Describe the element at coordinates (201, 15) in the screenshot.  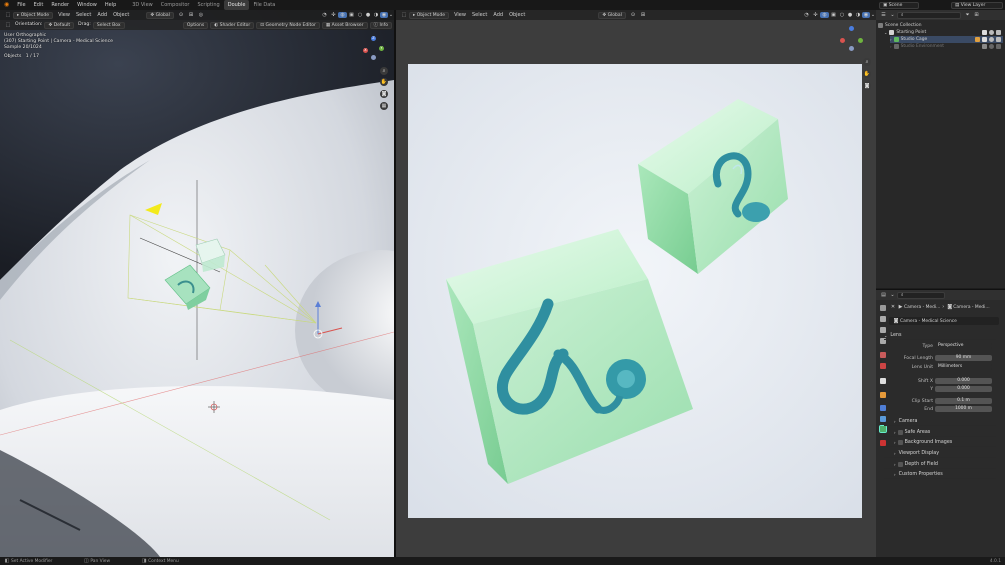
I see `proportional-edit-icon: ◎` at that location.